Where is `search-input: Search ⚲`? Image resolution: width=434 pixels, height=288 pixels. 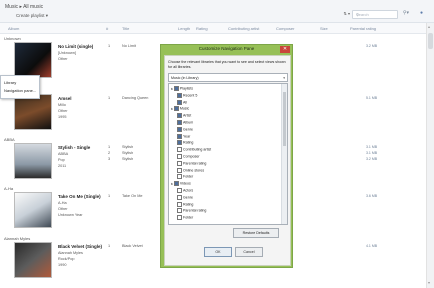 search-input: Search ⚲ is located at coordinates (375, 14).